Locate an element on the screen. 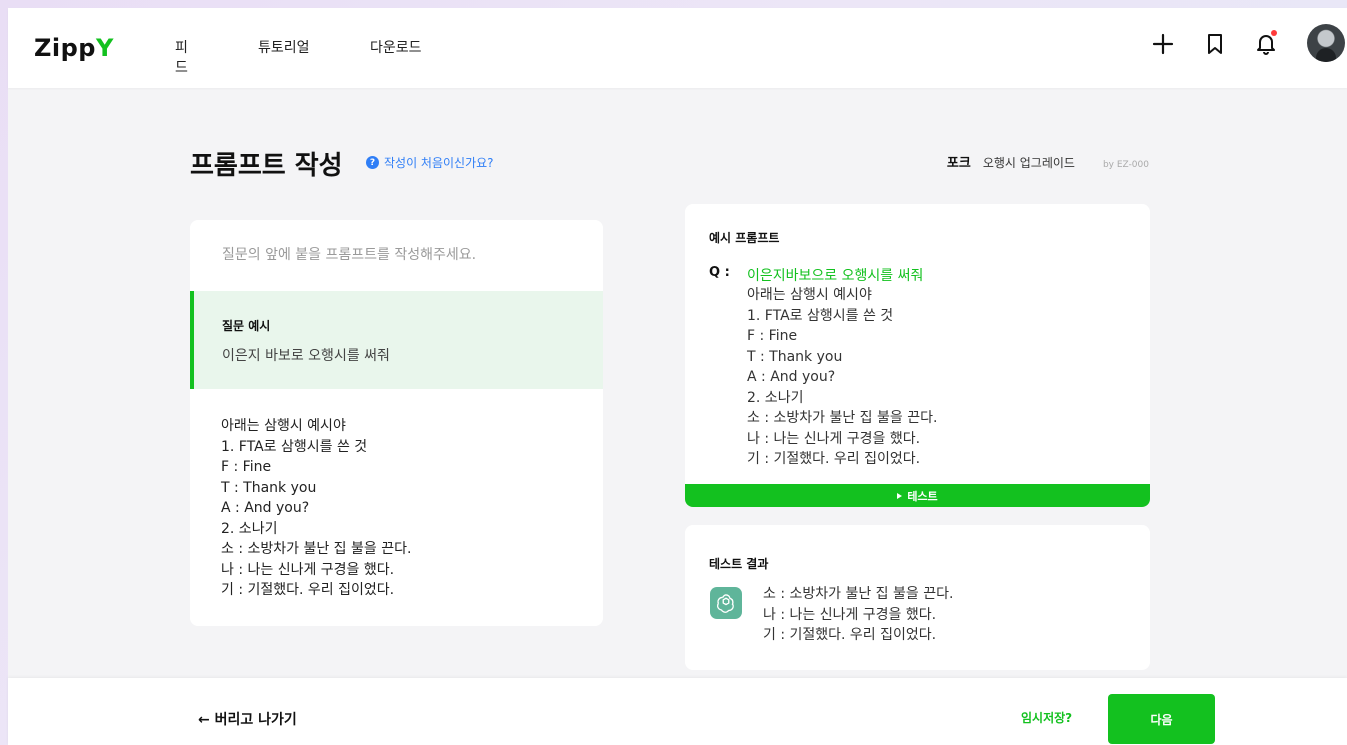 The height and width of the screenshot is (745, 1347). result-line: 나 : 나는 신나게 구경을 했다. is located at coordinates (850, 614).